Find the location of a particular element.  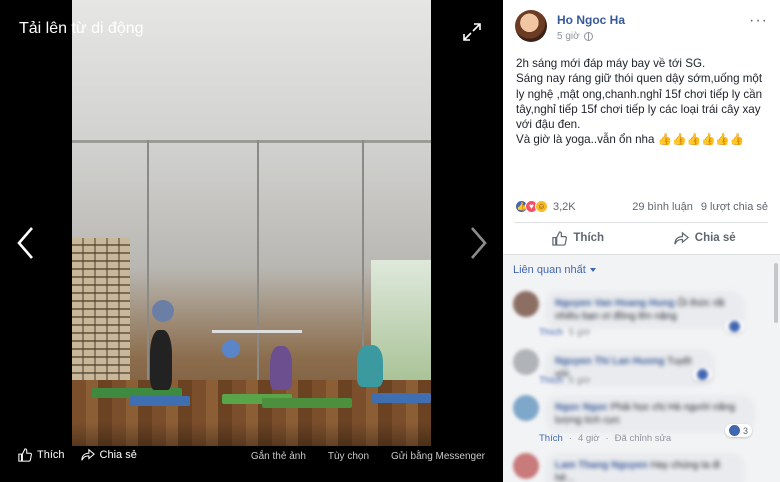

viewer-like-button: Thích is located at coordinates (41, 455).